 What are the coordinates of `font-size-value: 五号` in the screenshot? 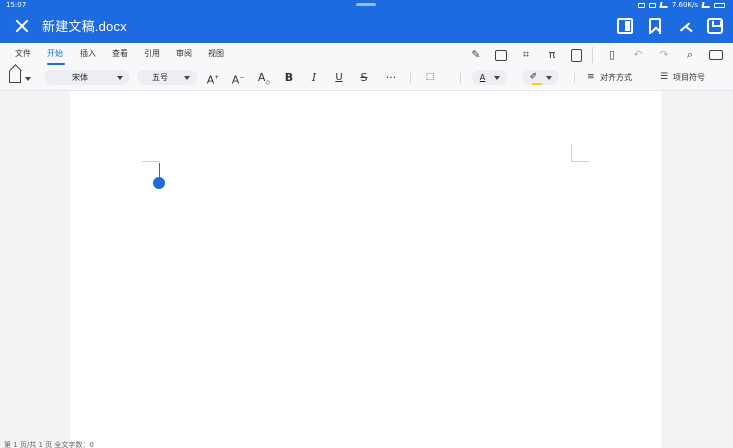 It's located at (160, 77).